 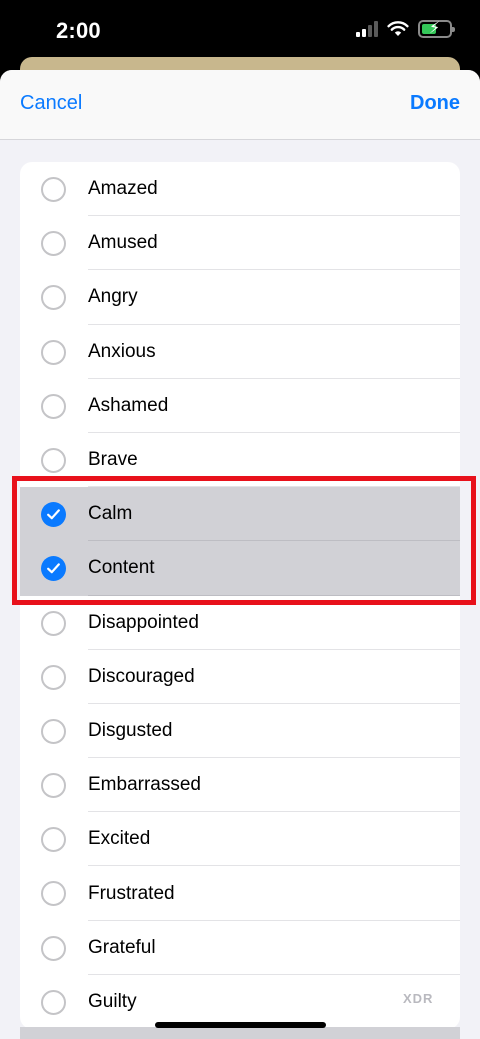 What do you see at coordinates (240, 189) in the screenshot?
I see `emotion-row-amazed: Amazed` at bounding box center [240, 189].